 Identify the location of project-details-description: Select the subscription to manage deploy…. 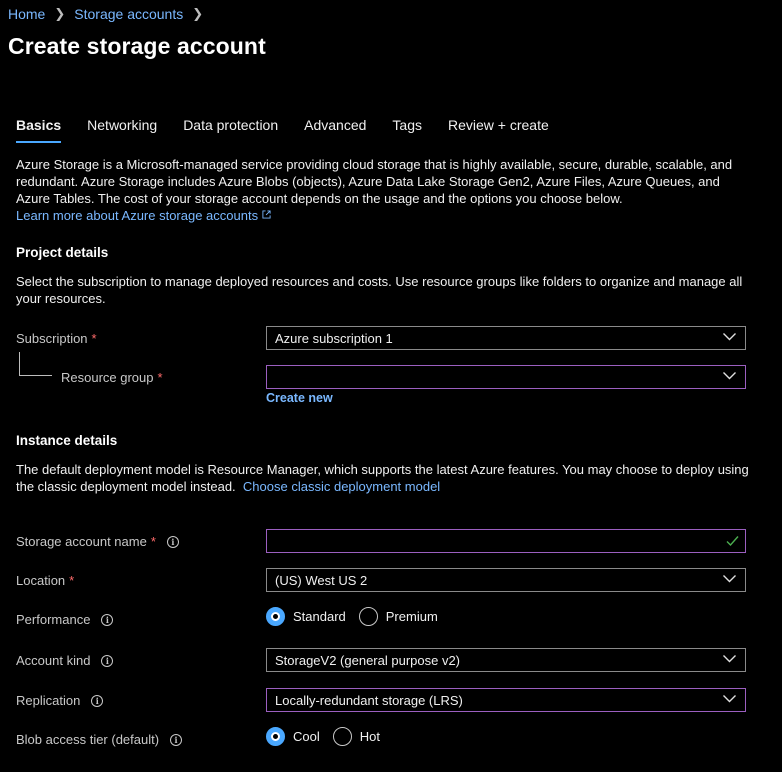
(379, 290).